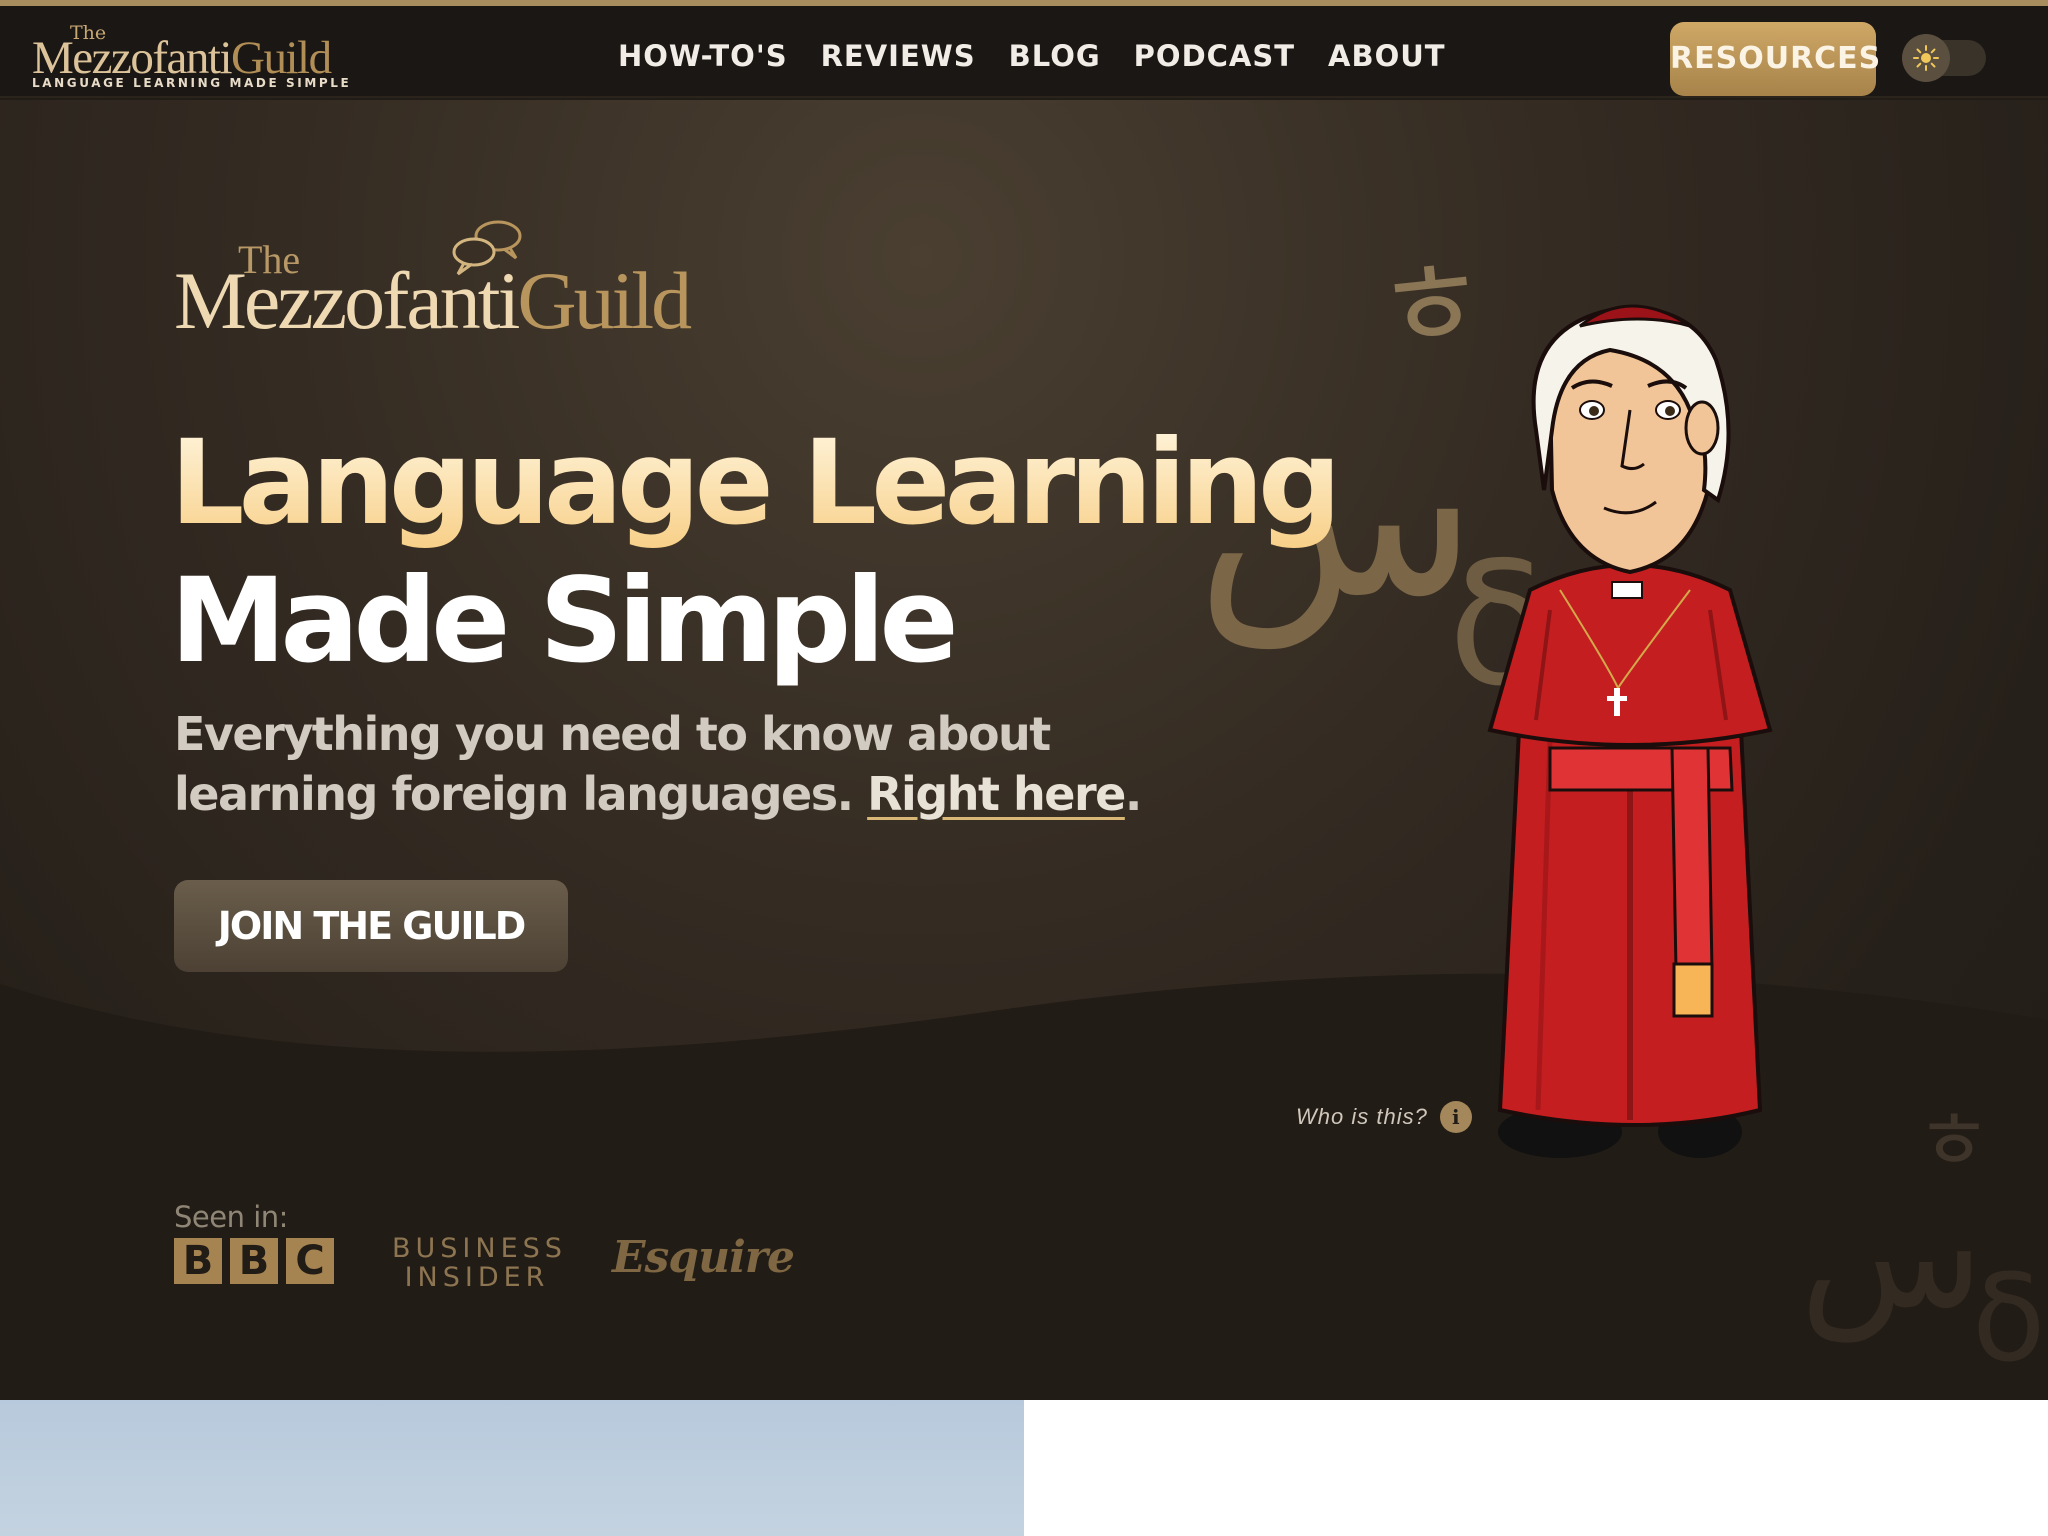  I want to click on logo-tagline: LANGUAGE LEARNING MADE SIMPLE, so click(192, 83).